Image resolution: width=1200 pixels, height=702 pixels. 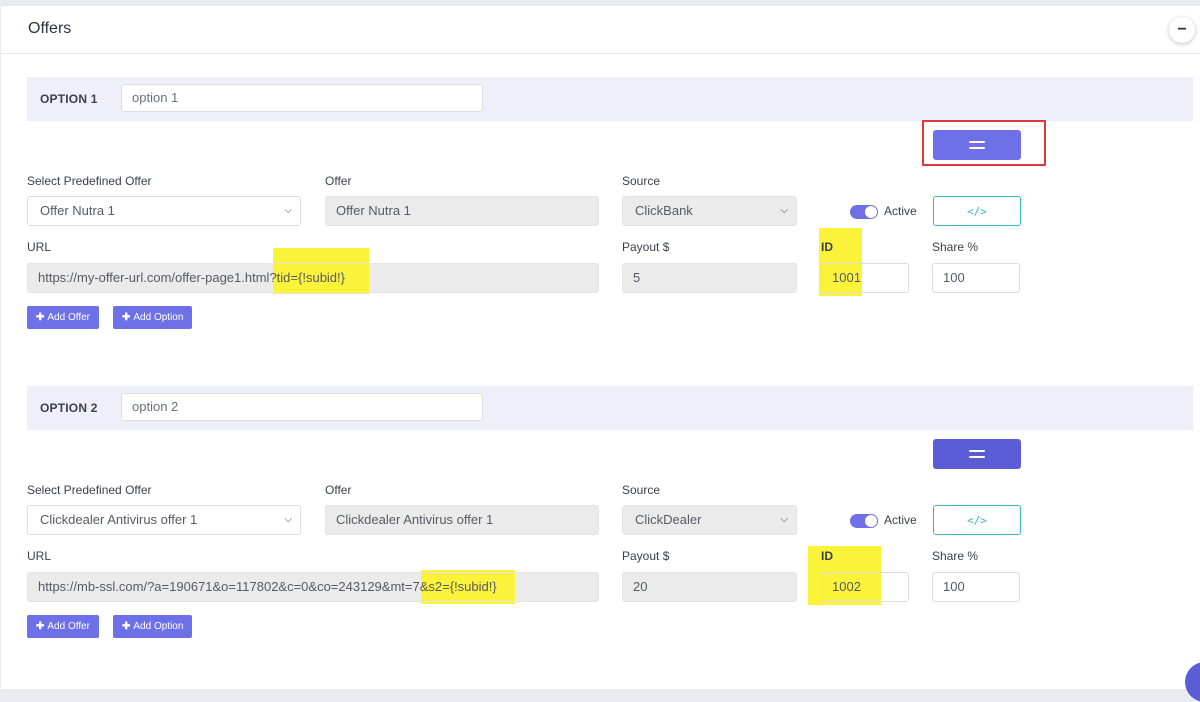 What do you see at coordinates (610, 99) in the screenshot?
I see `option-bar: OPTION 1 option 1` at bounding box center [610, 99].